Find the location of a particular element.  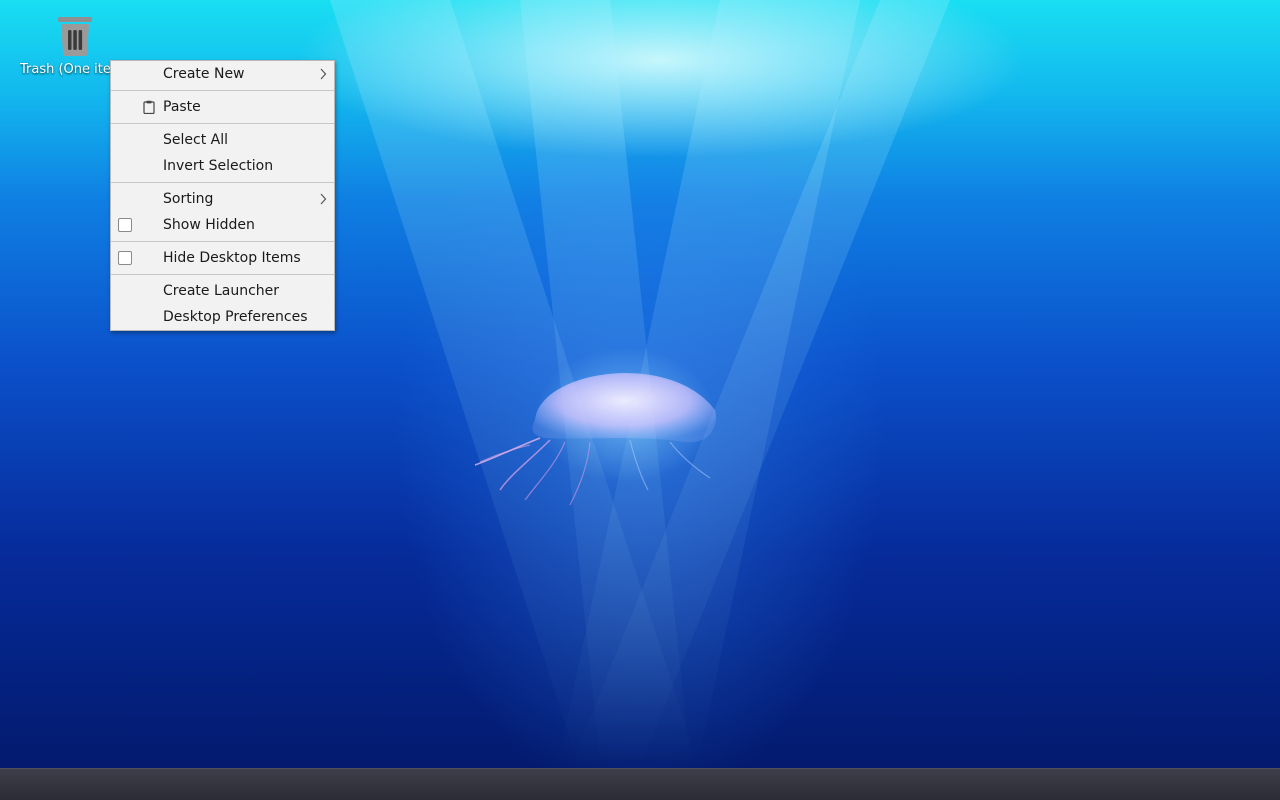

show-hidden-checkbox is located at coordinates (125, 225).